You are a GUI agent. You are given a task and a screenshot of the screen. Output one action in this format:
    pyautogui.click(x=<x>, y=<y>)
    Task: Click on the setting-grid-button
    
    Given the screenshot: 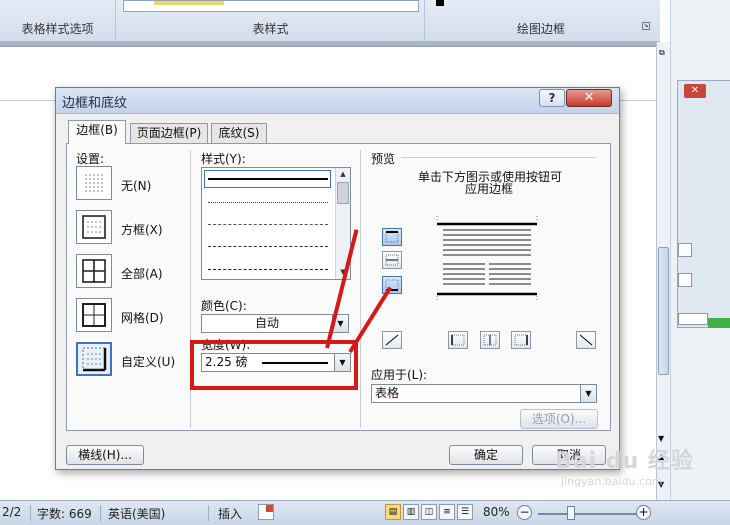 What is the action you would take?
    pyautogui.click(x=94, y=315)
    